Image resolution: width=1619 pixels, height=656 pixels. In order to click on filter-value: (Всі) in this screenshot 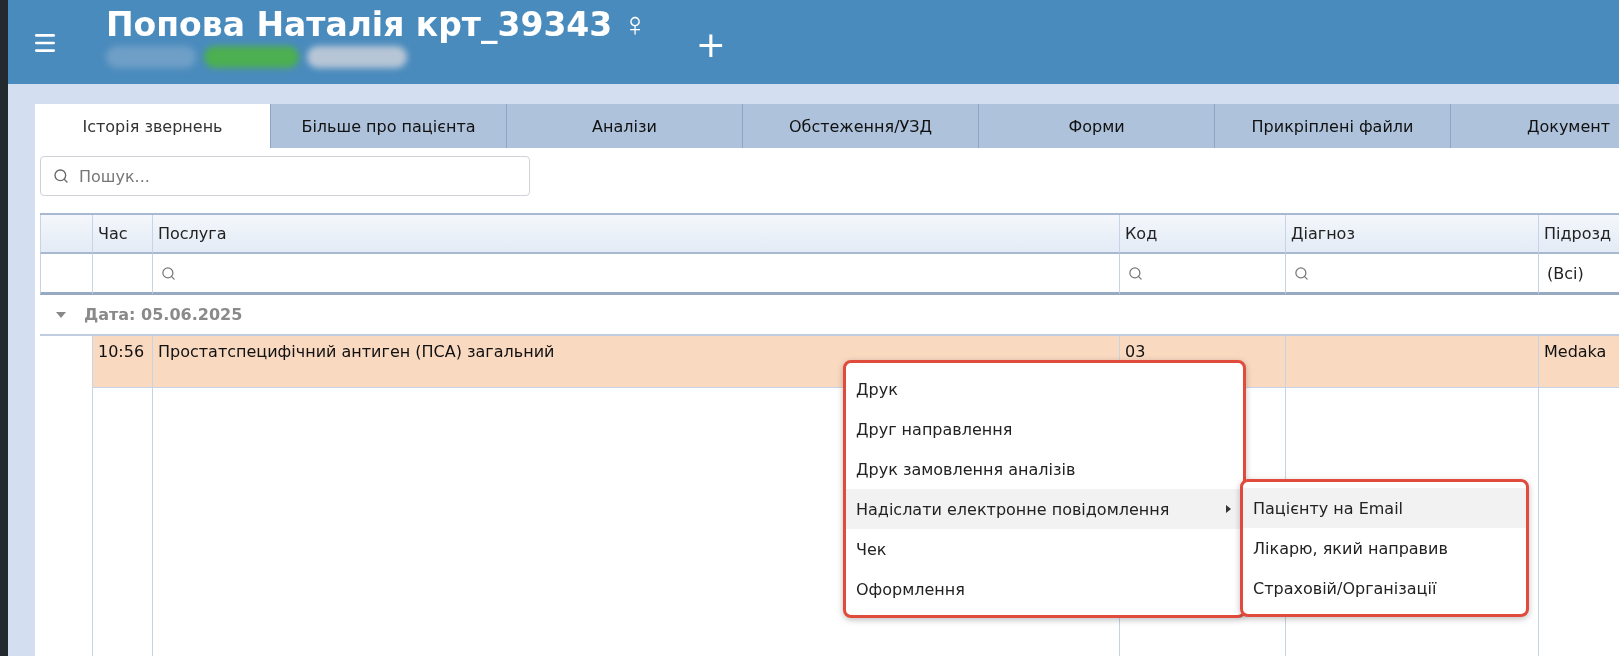, I will do `click(1565, 273)`.